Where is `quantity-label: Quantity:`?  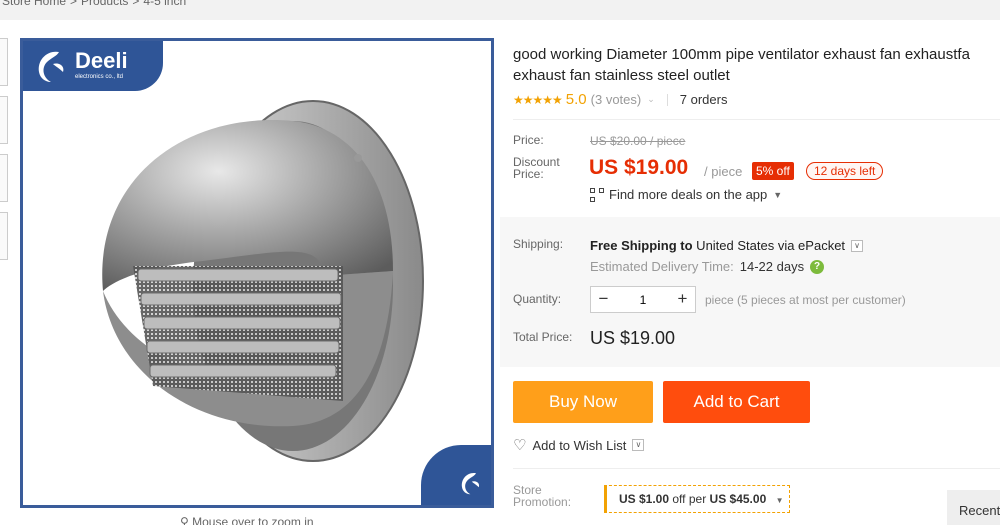 quantity-label: Quantity: is located at coordinates (537, 299).